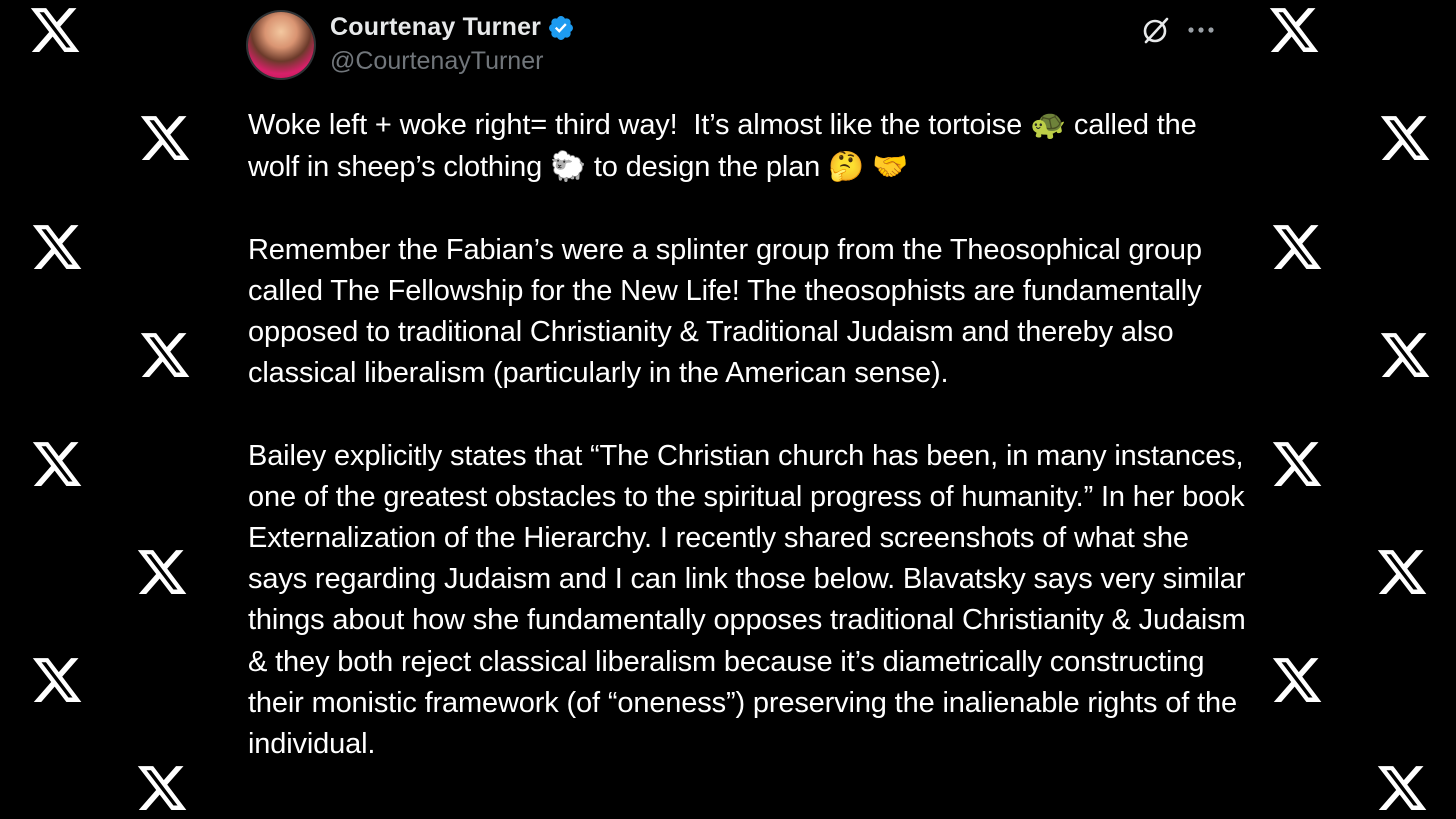 This screenshot has height=819, width=1456. What do you see at coordinates (1156, 30) in the screenshot?
I see `grok-slash-circle-icon` at bounding box center [1156, 30].